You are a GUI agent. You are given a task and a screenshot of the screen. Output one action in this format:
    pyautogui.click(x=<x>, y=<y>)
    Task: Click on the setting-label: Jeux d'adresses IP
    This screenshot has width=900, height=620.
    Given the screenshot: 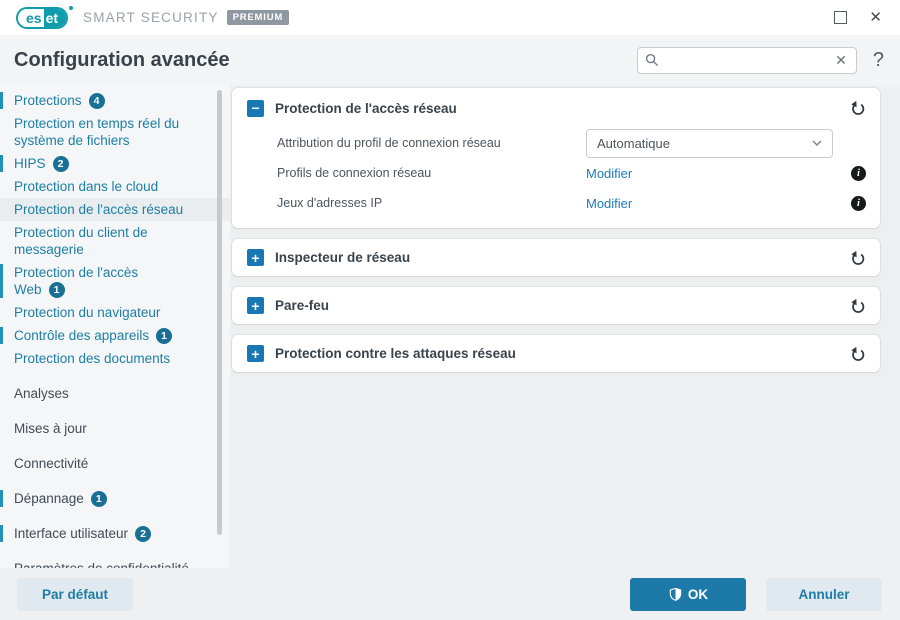 What is the action you would take?
    pyautogui.click(x=330, y=203)
    